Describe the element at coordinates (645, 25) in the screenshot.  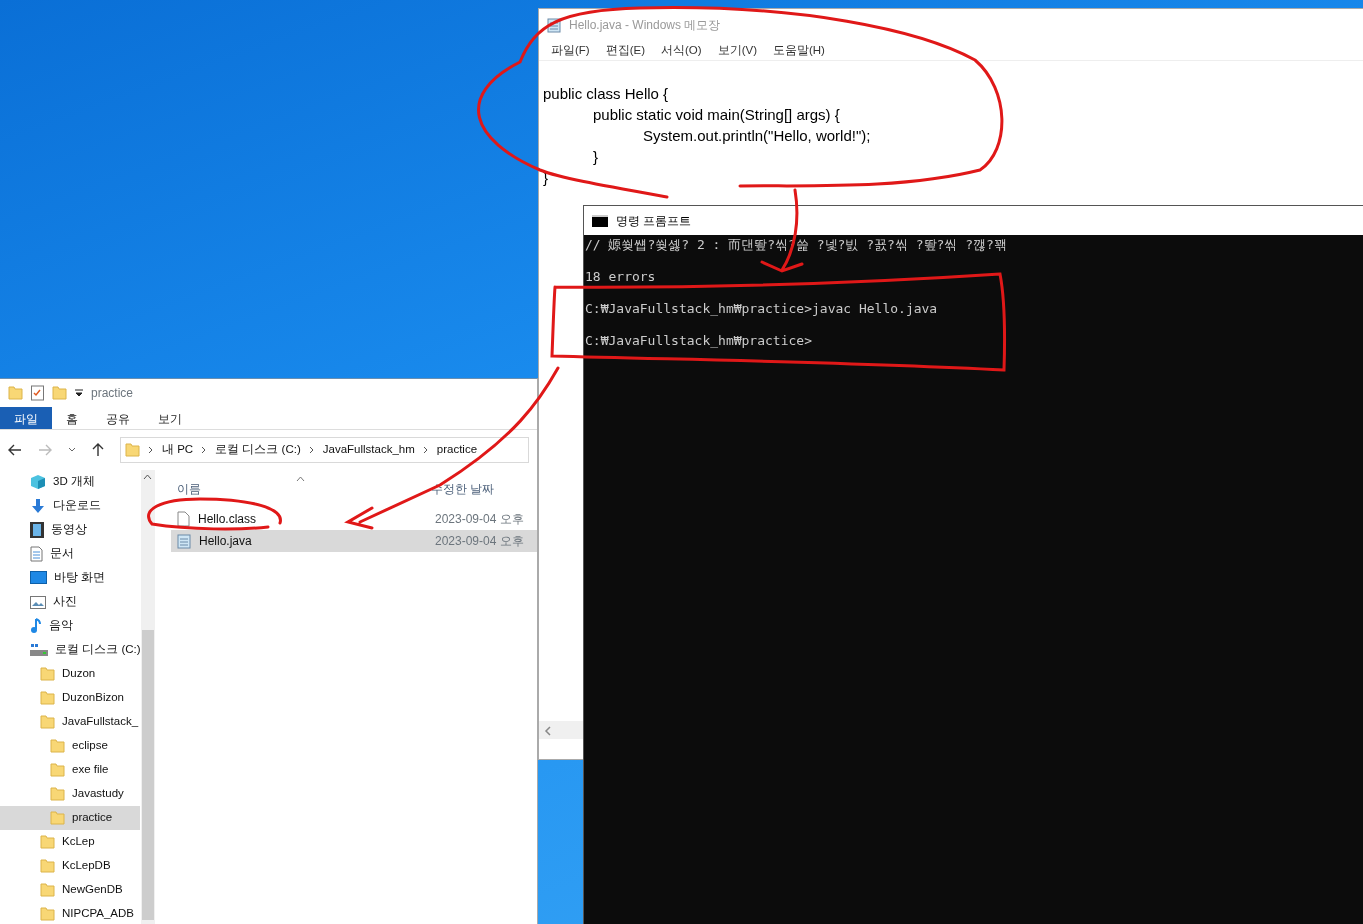
I see `window-title: Hello.java - Windows 메모장` at that location.